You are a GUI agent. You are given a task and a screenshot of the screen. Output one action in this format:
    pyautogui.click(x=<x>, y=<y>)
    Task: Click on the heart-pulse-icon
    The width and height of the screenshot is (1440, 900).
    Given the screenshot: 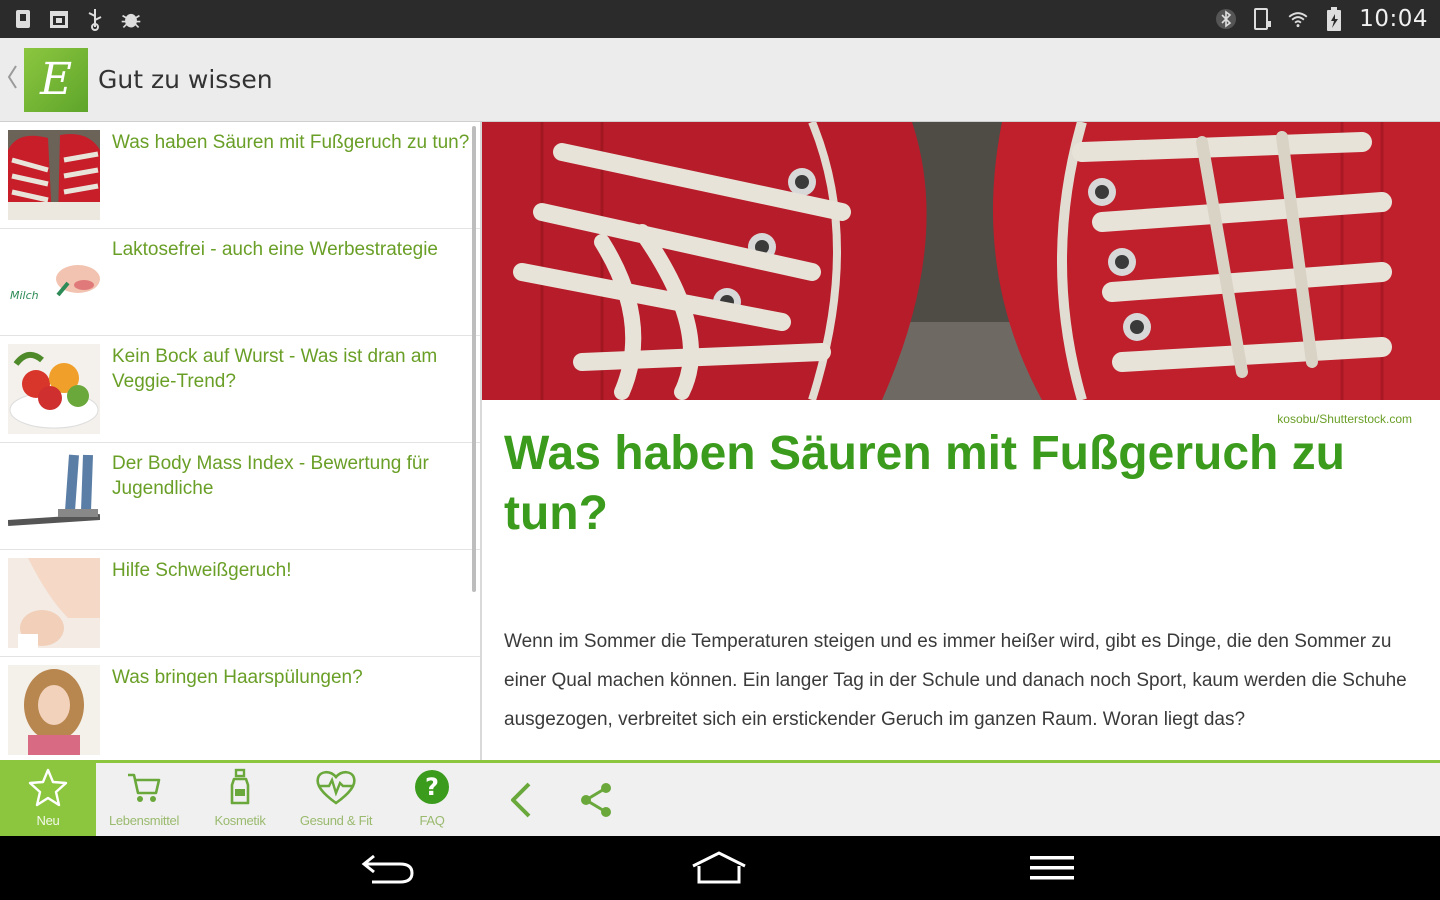 What is the action you would take?
    pyautogui.click(x=336, y=787)
    